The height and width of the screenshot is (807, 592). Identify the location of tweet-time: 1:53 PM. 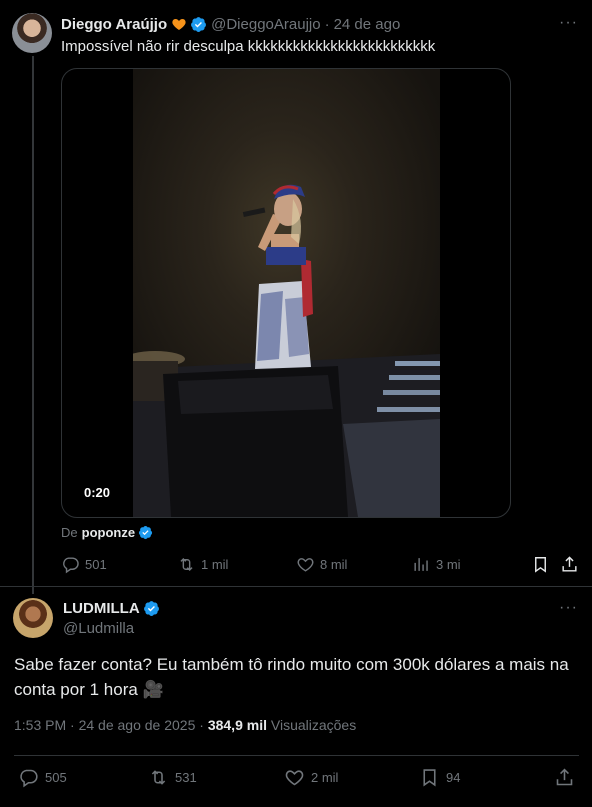
(40, 725).